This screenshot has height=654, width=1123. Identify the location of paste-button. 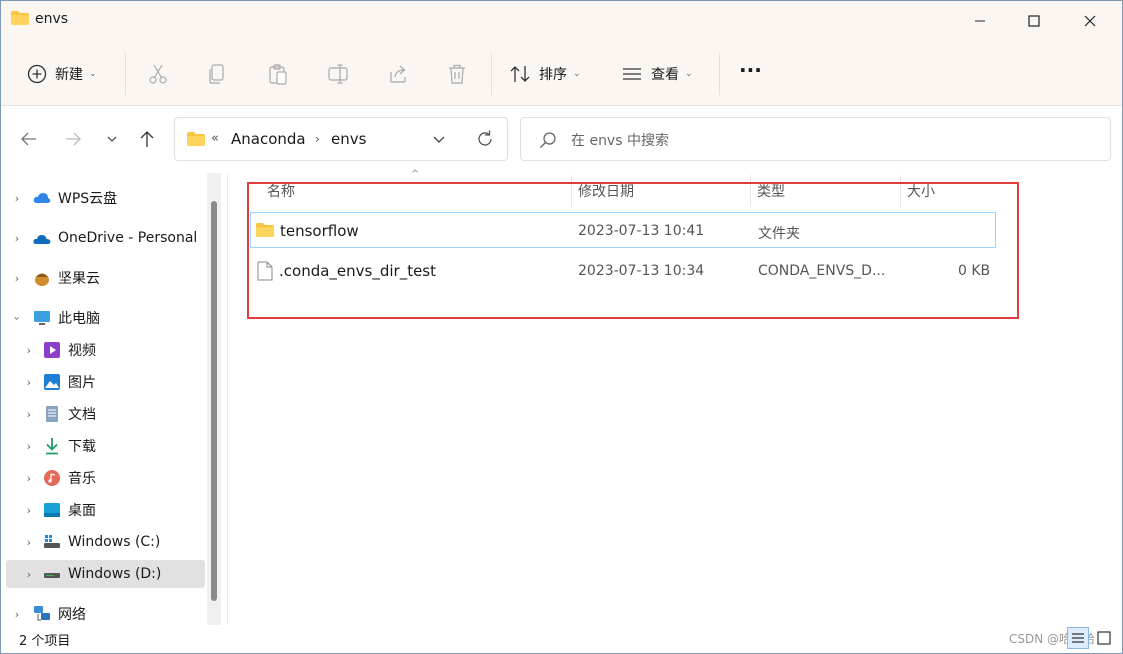
(278, 74).